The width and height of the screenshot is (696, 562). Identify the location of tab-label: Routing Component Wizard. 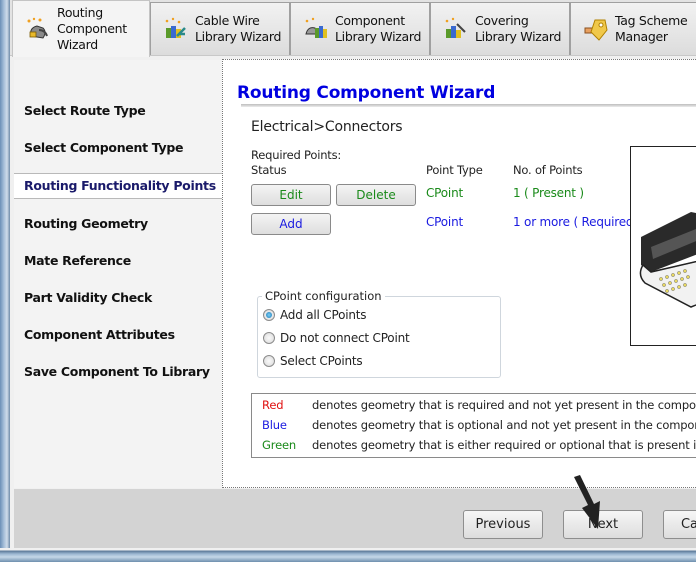
(92, 29).